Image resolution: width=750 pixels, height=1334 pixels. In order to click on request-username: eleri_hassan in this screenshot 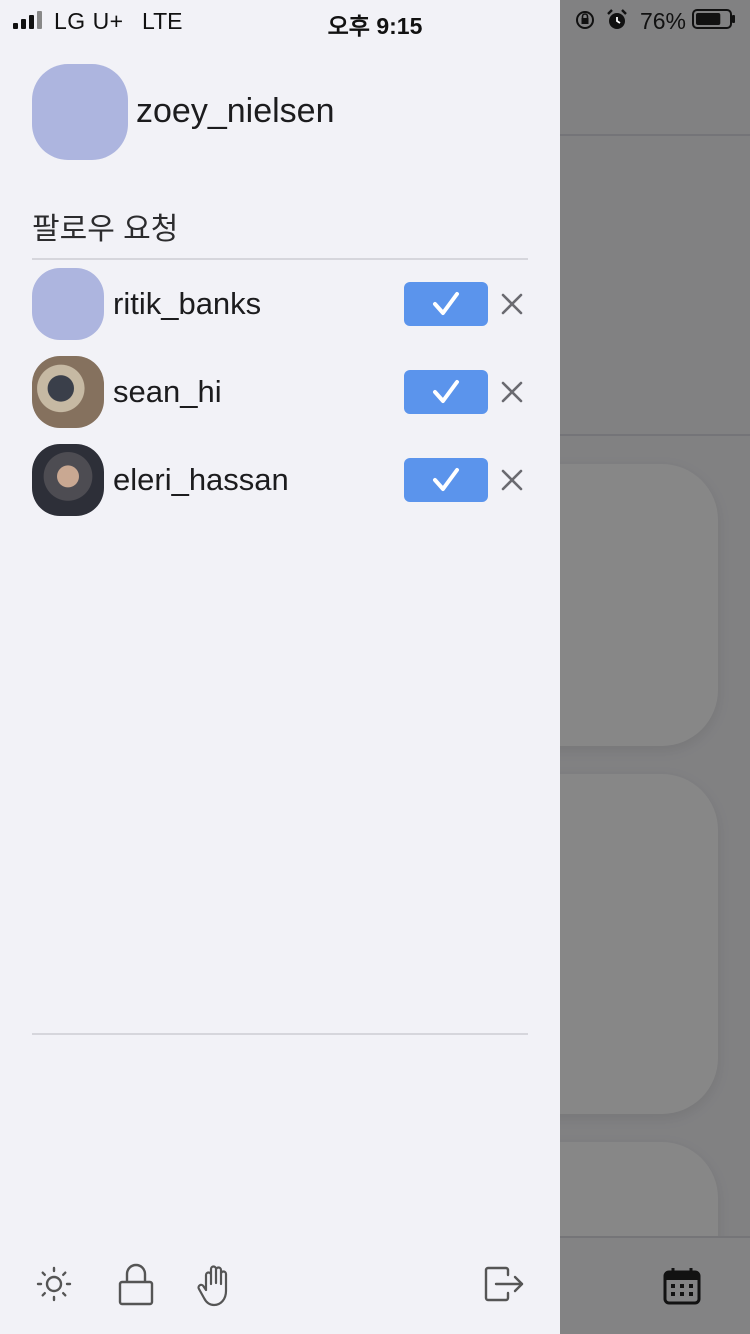, I will do `click(201, 480)`.